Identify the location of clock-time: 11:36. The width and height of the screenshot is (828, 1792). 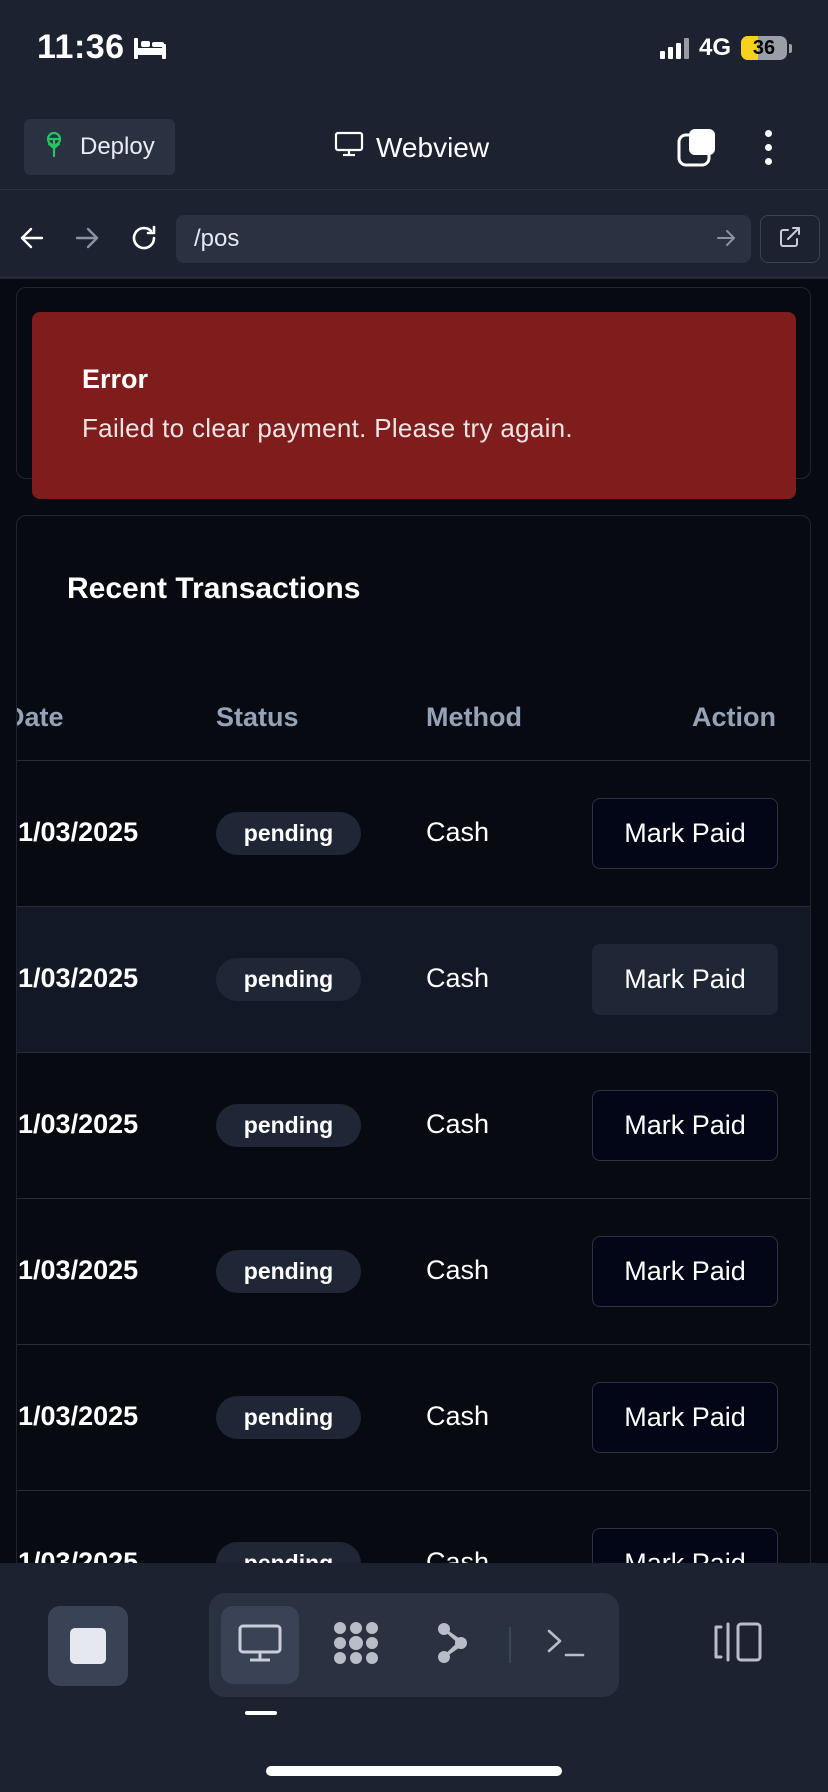
(81, 47).